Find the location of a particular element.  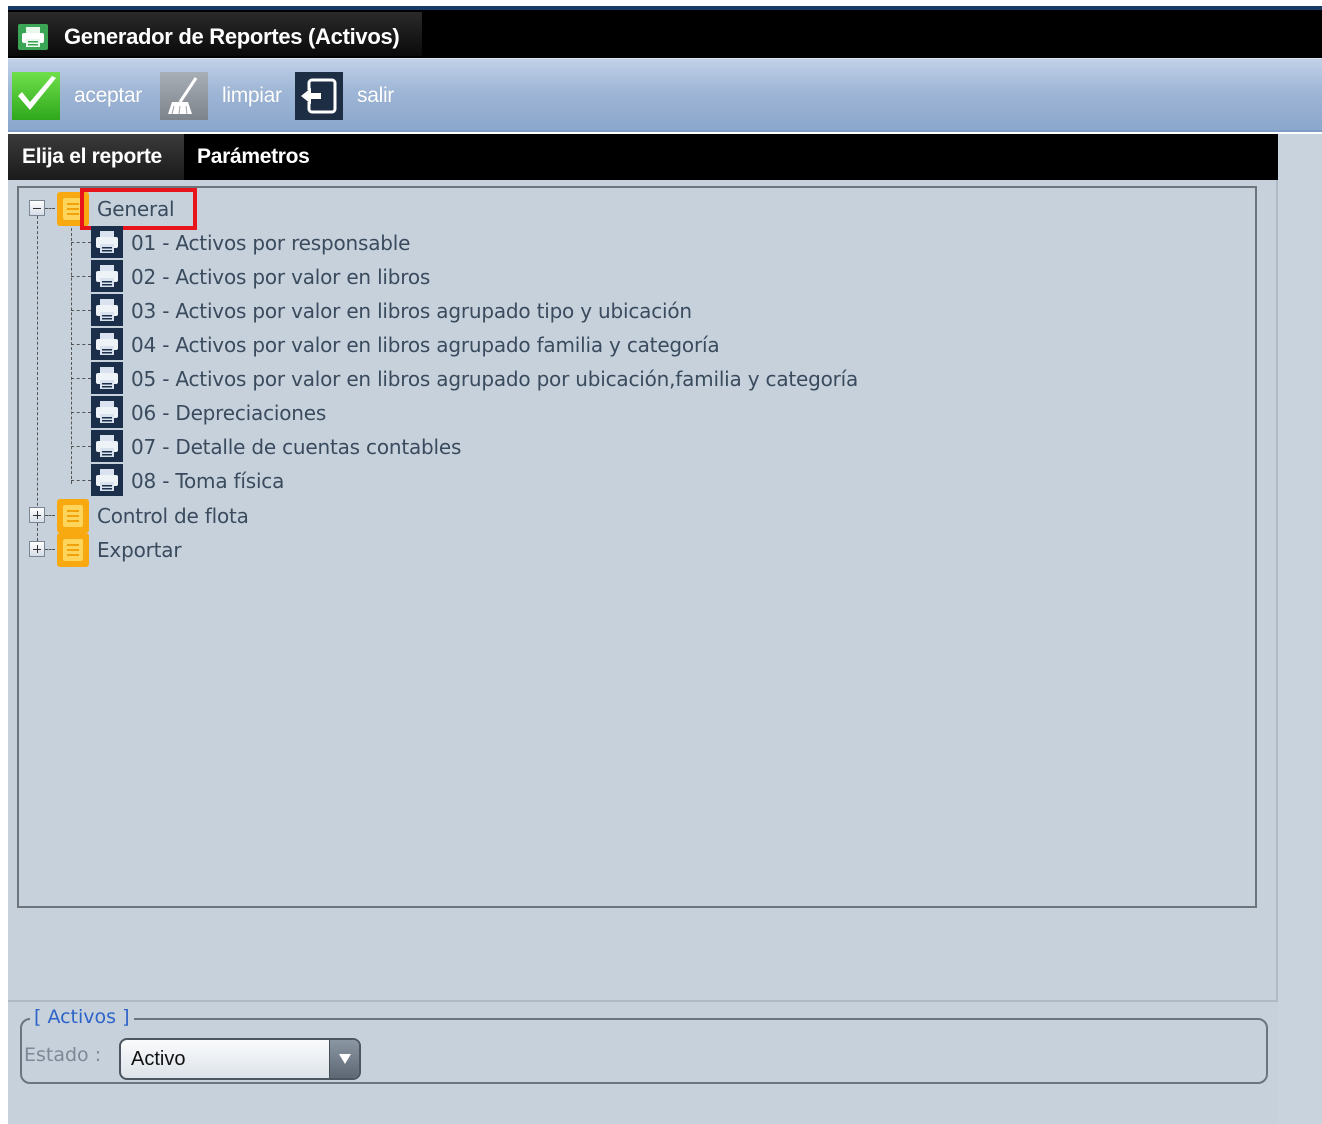

estado-selected-value: Activo is located at coordinates (158, 1059).